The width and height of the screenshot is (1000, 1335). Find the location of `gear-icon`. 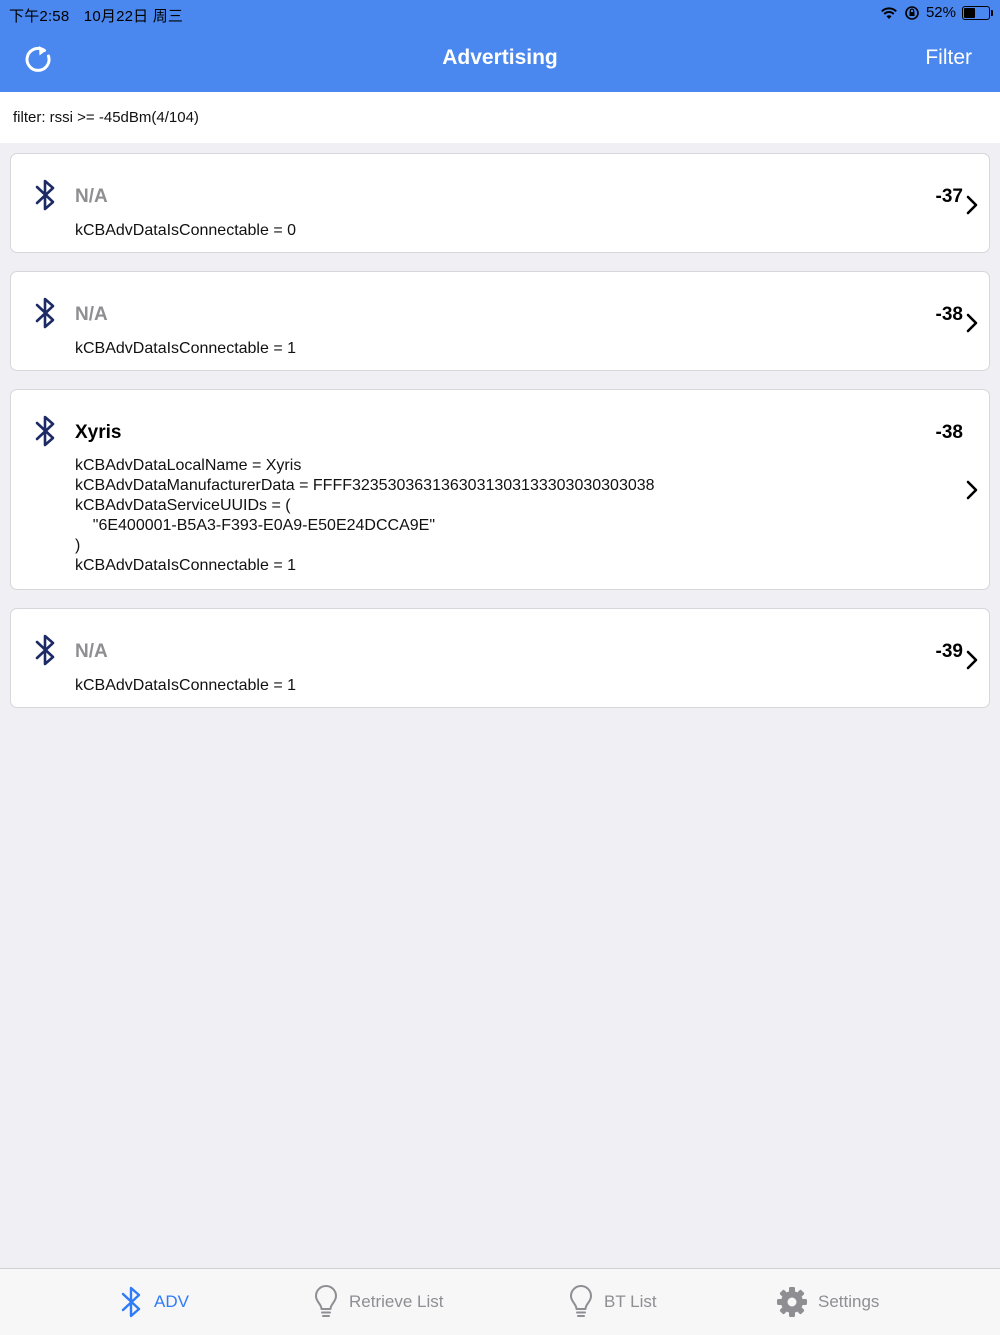

gear-icon is located at coordinates (792, 1302).